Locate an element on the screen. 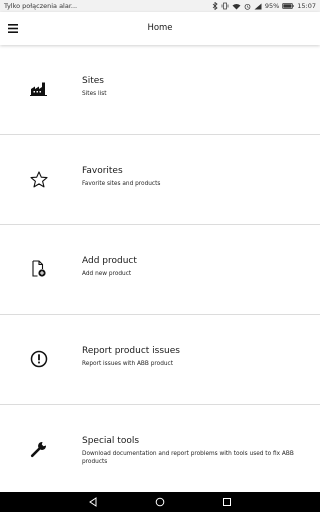  menu-item-subtitle: Favorite sites and products is located at coordinates (121, 184).